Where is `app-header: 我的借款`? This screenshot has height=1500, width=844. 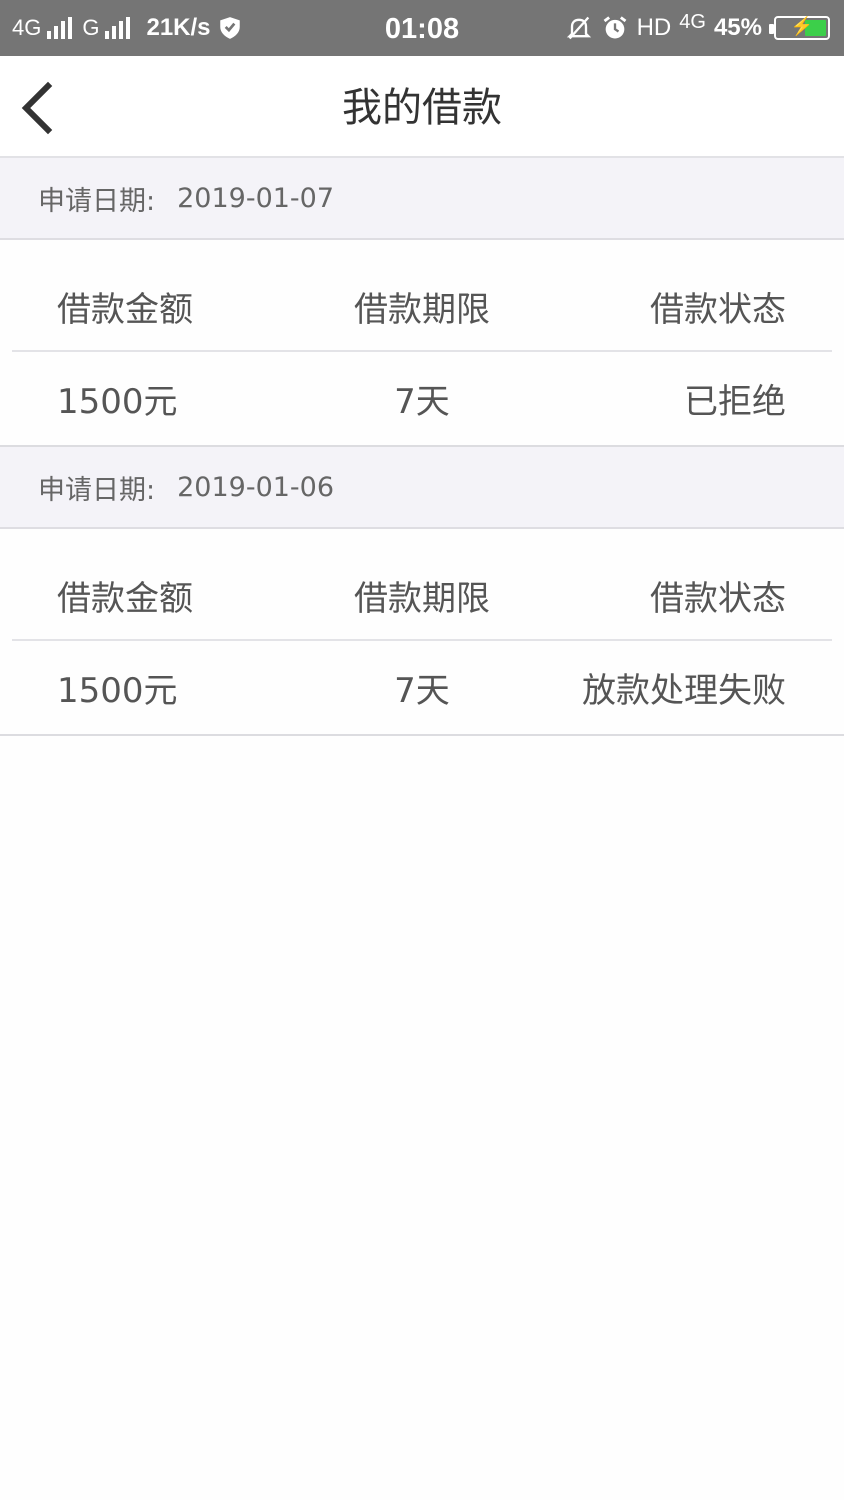
app-header: 我的借款 is located at coordinates (422, 107).